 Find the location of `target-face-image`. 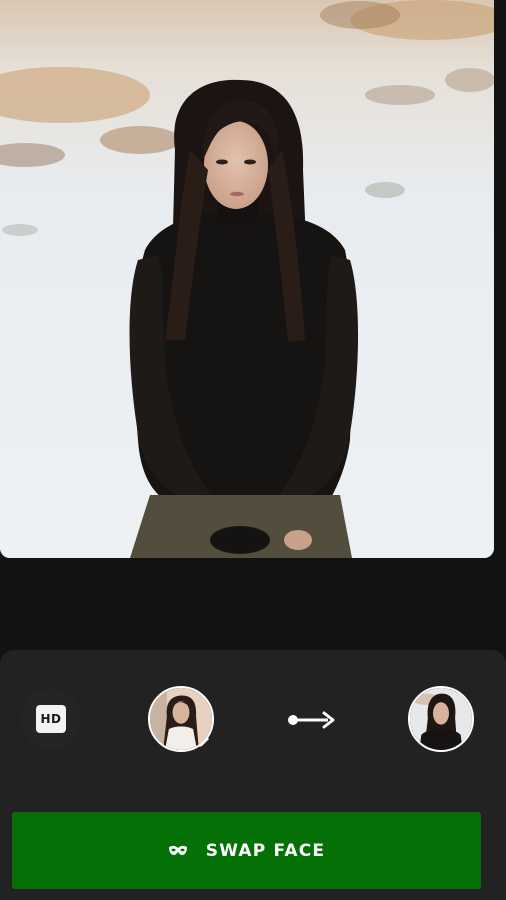

target-face-image is located at coordinates (441, 719).